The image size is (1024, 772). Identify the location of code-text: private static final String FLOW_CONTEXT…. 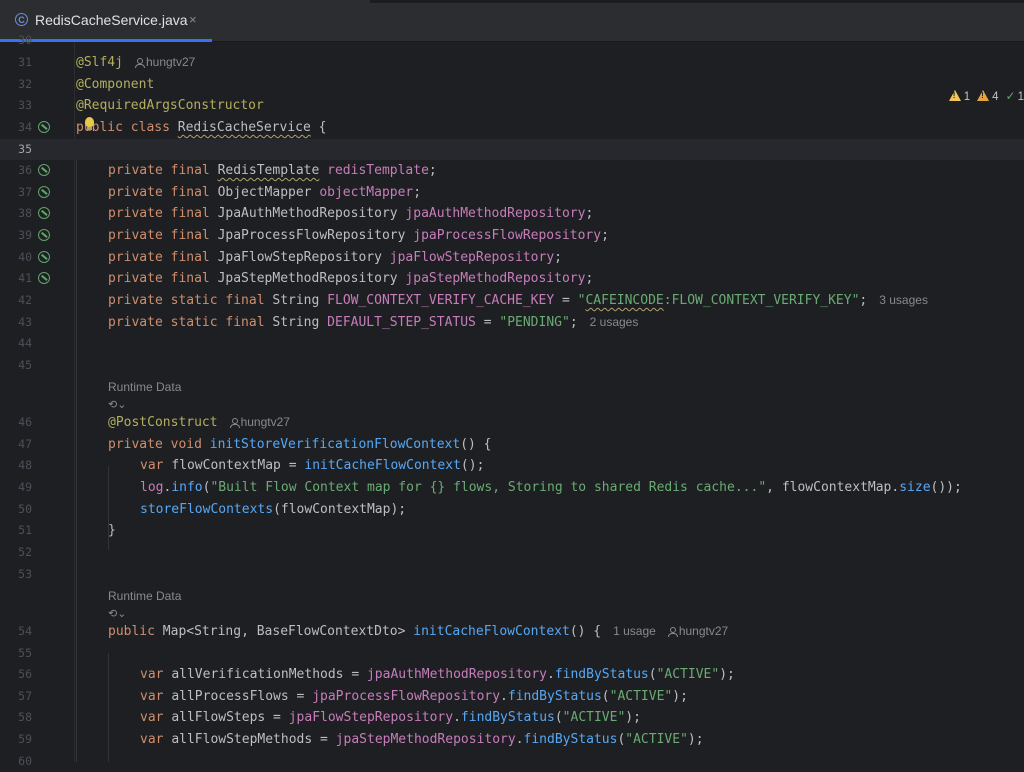
(518, 300).